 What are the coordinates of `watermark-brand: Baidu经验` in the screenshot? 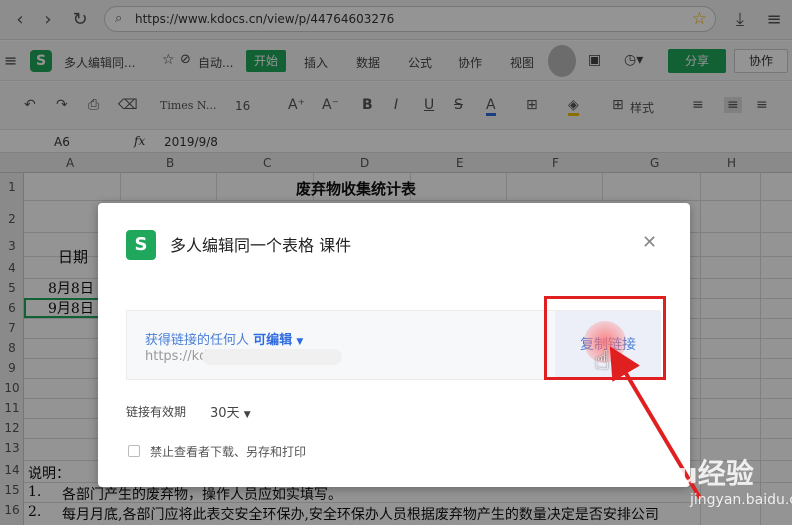 It's located at (681, 473).